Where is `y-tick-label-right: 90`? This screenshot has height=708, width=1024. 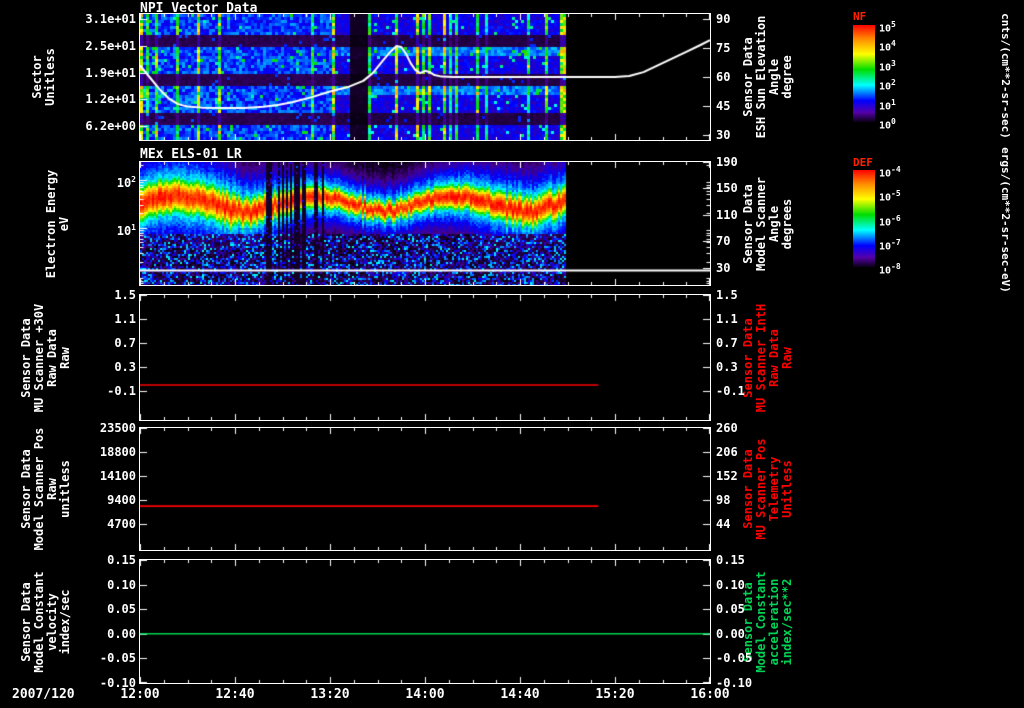 y-tick-label-right: 90 is located at coordinates (723, 18).